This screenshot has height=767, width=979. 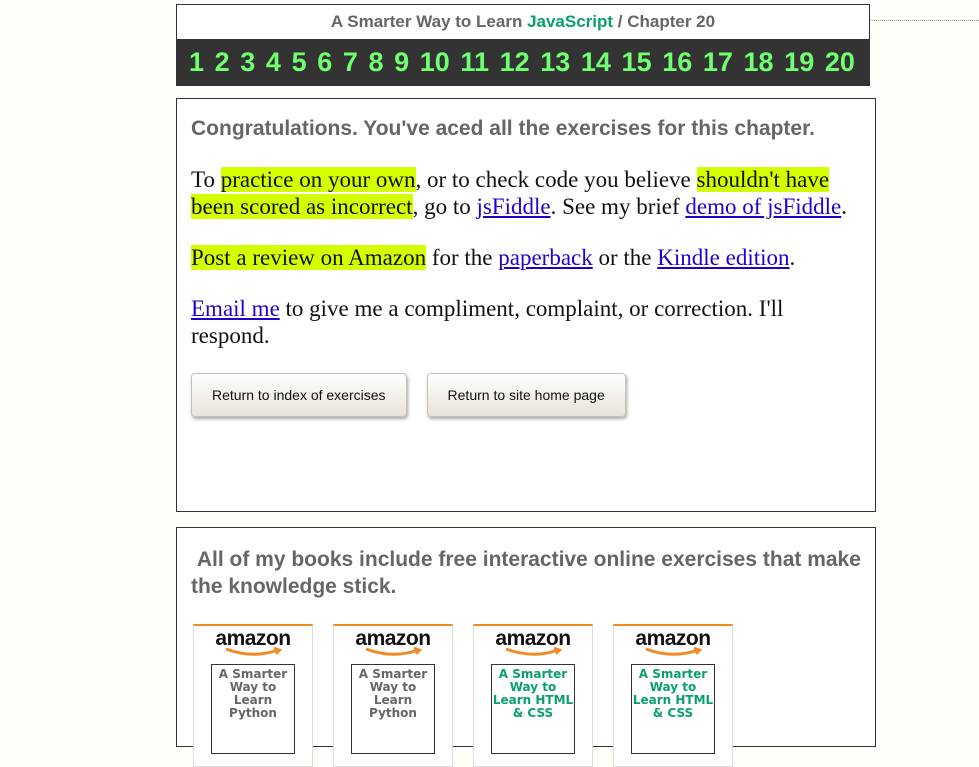 I want to click on book-card-python: amazon A Smarter Way to Learn Python, so click(x=253, y=695).